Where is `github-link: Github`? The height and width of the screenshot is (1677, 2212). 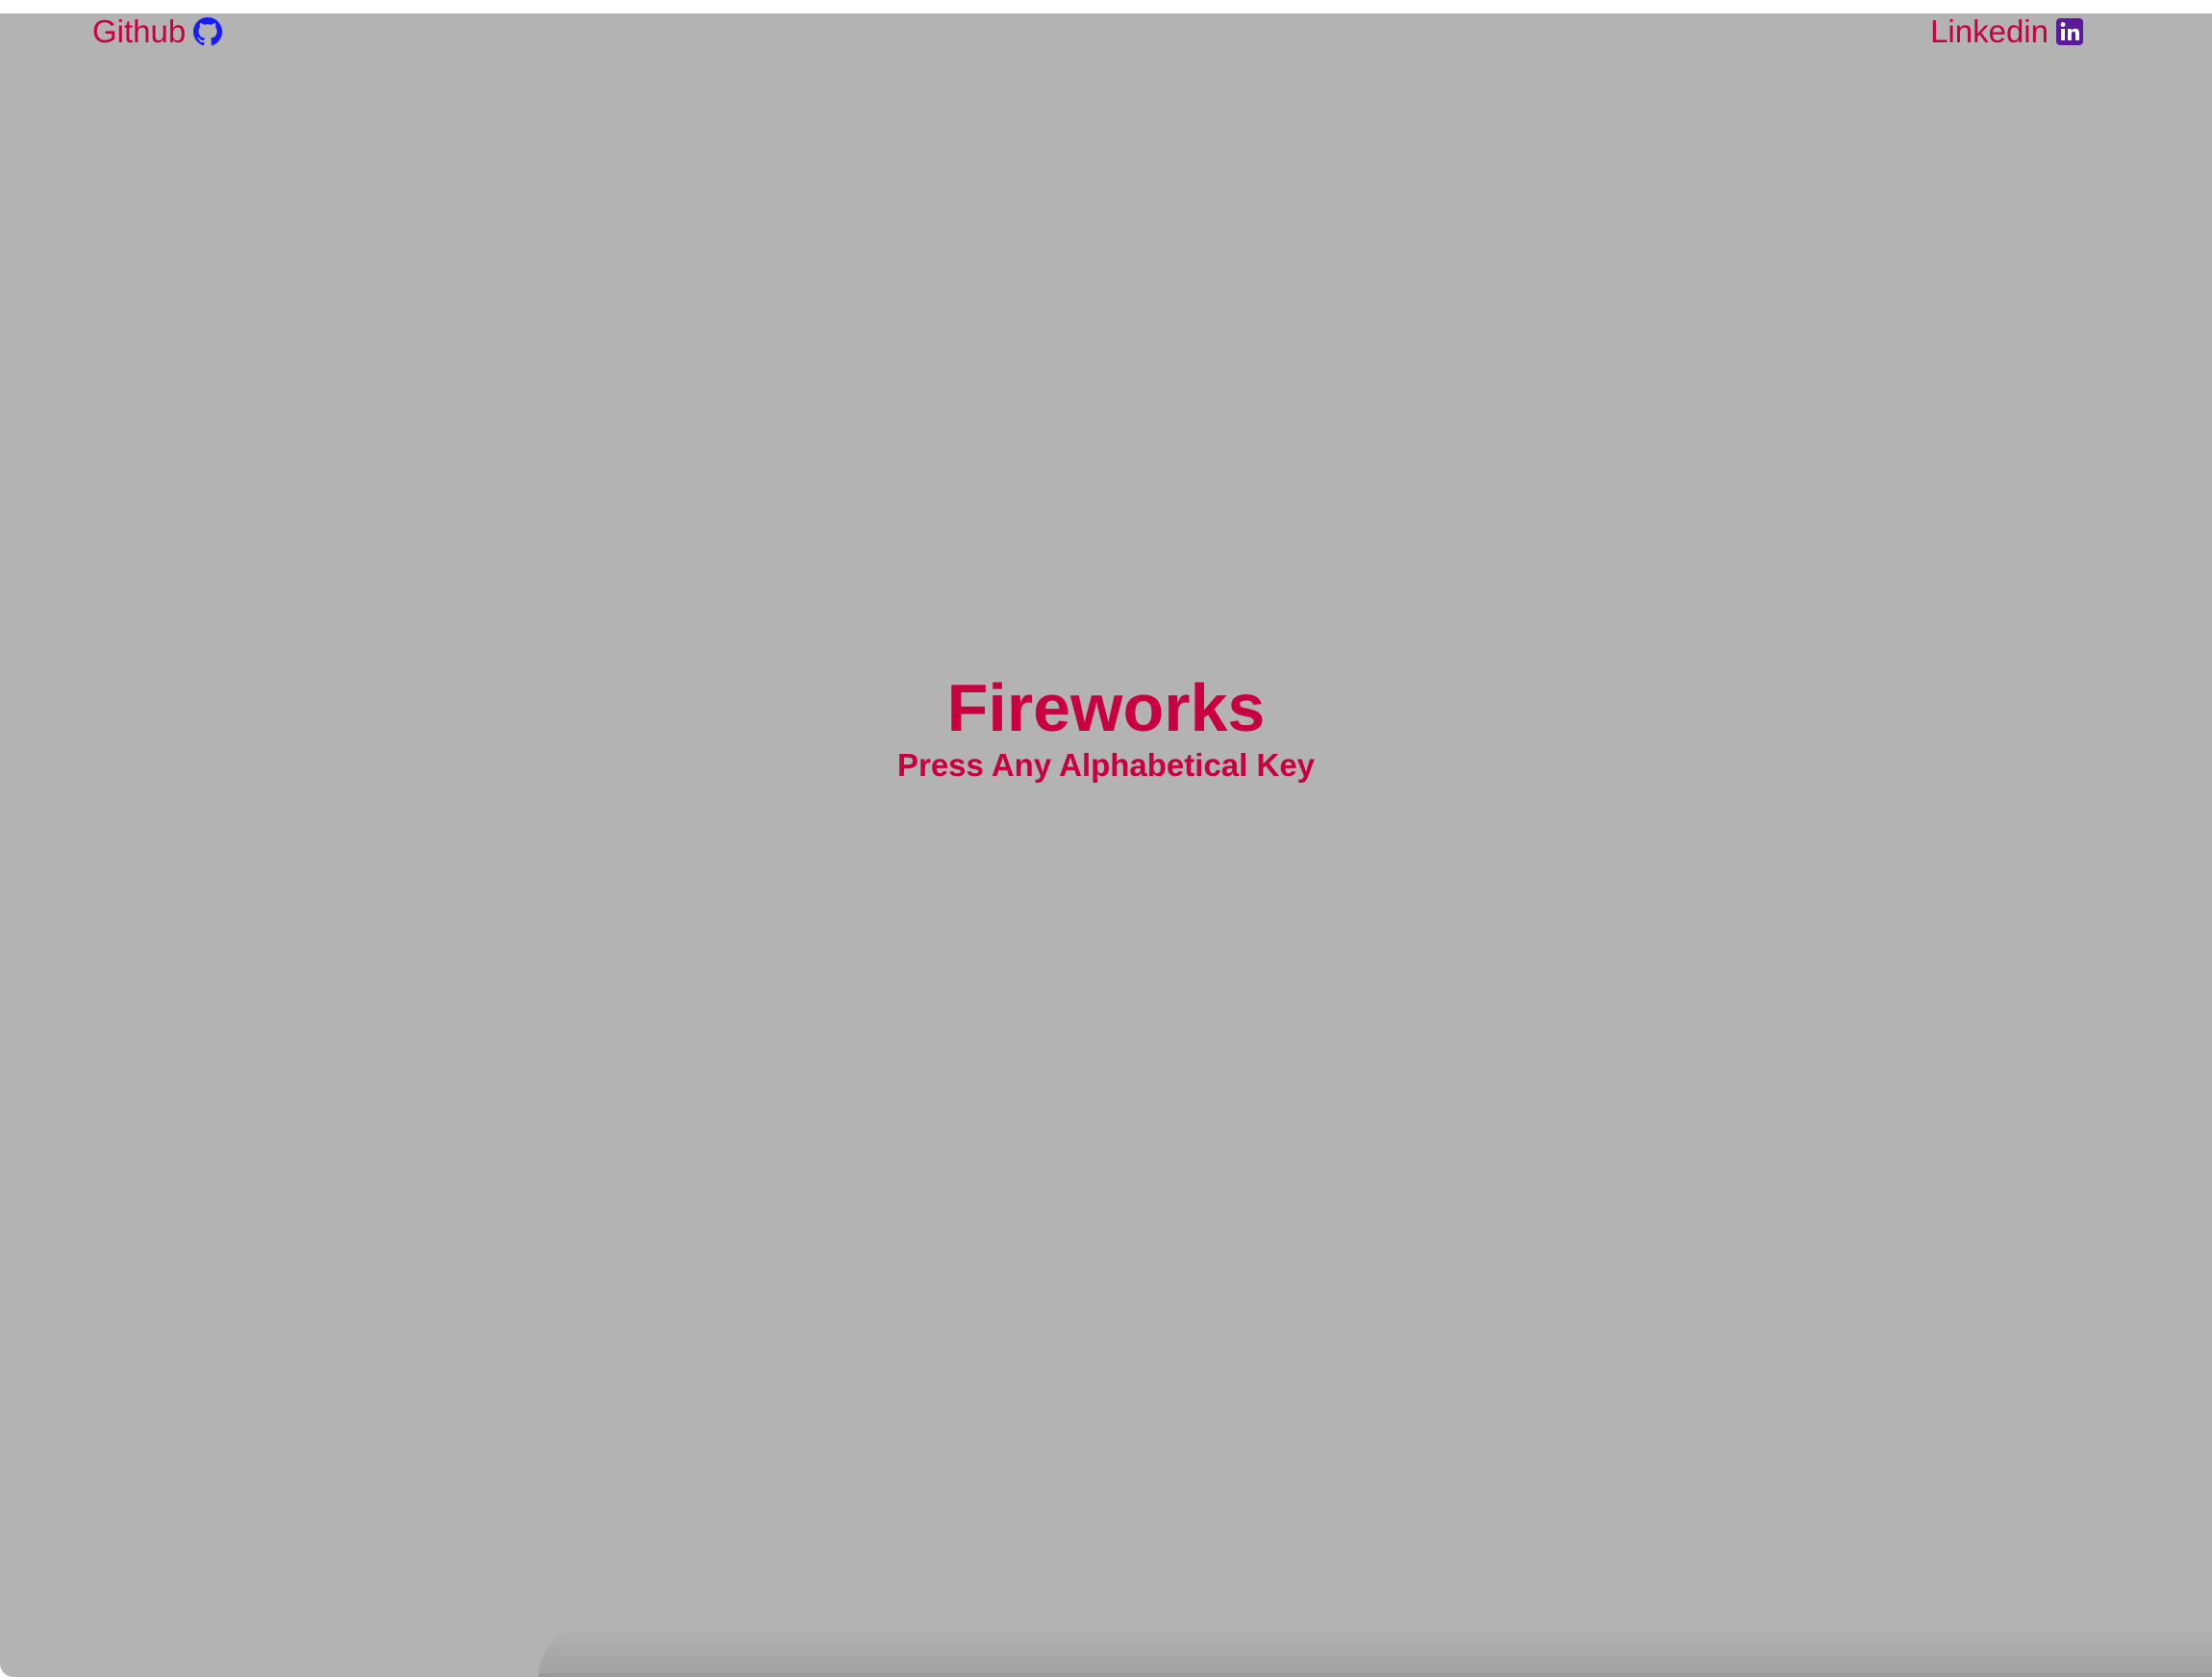 github-link: Github is located at coordinates (157, 31).